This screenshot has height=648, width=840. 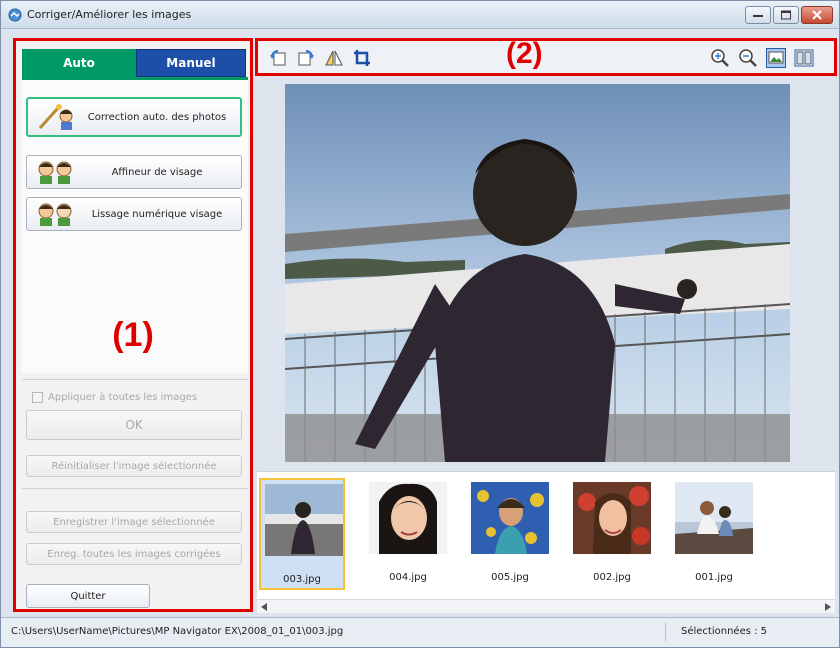 I want to click on quit-label: Quitter, so click(x=88, y=596).